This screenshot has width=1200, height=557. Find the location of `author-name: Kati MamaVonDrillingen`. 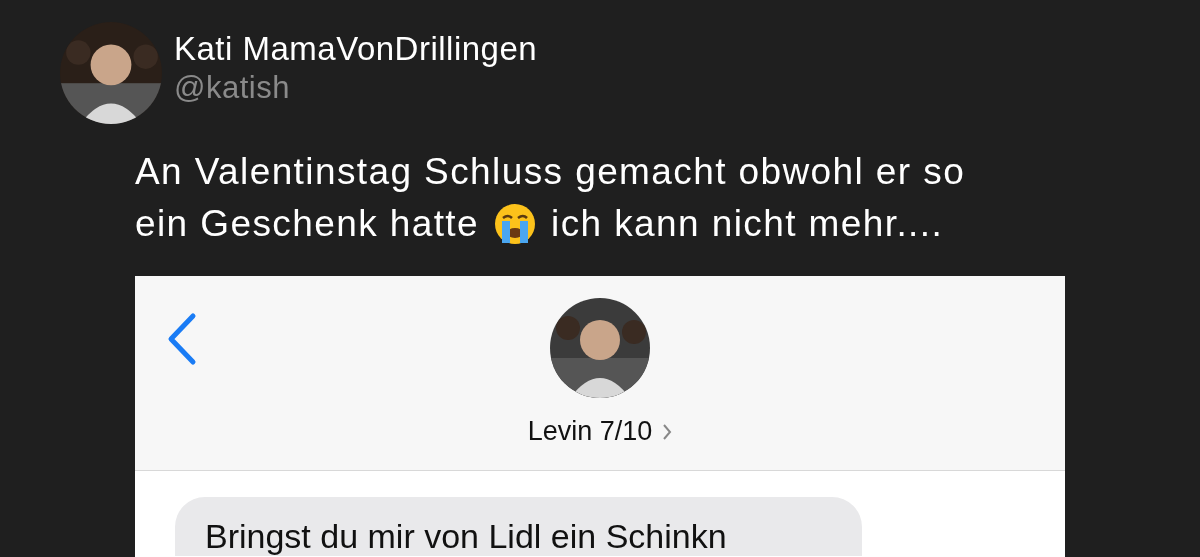

author-name: Kati MamaVonDrillingen is located at coordinates (356, 49).